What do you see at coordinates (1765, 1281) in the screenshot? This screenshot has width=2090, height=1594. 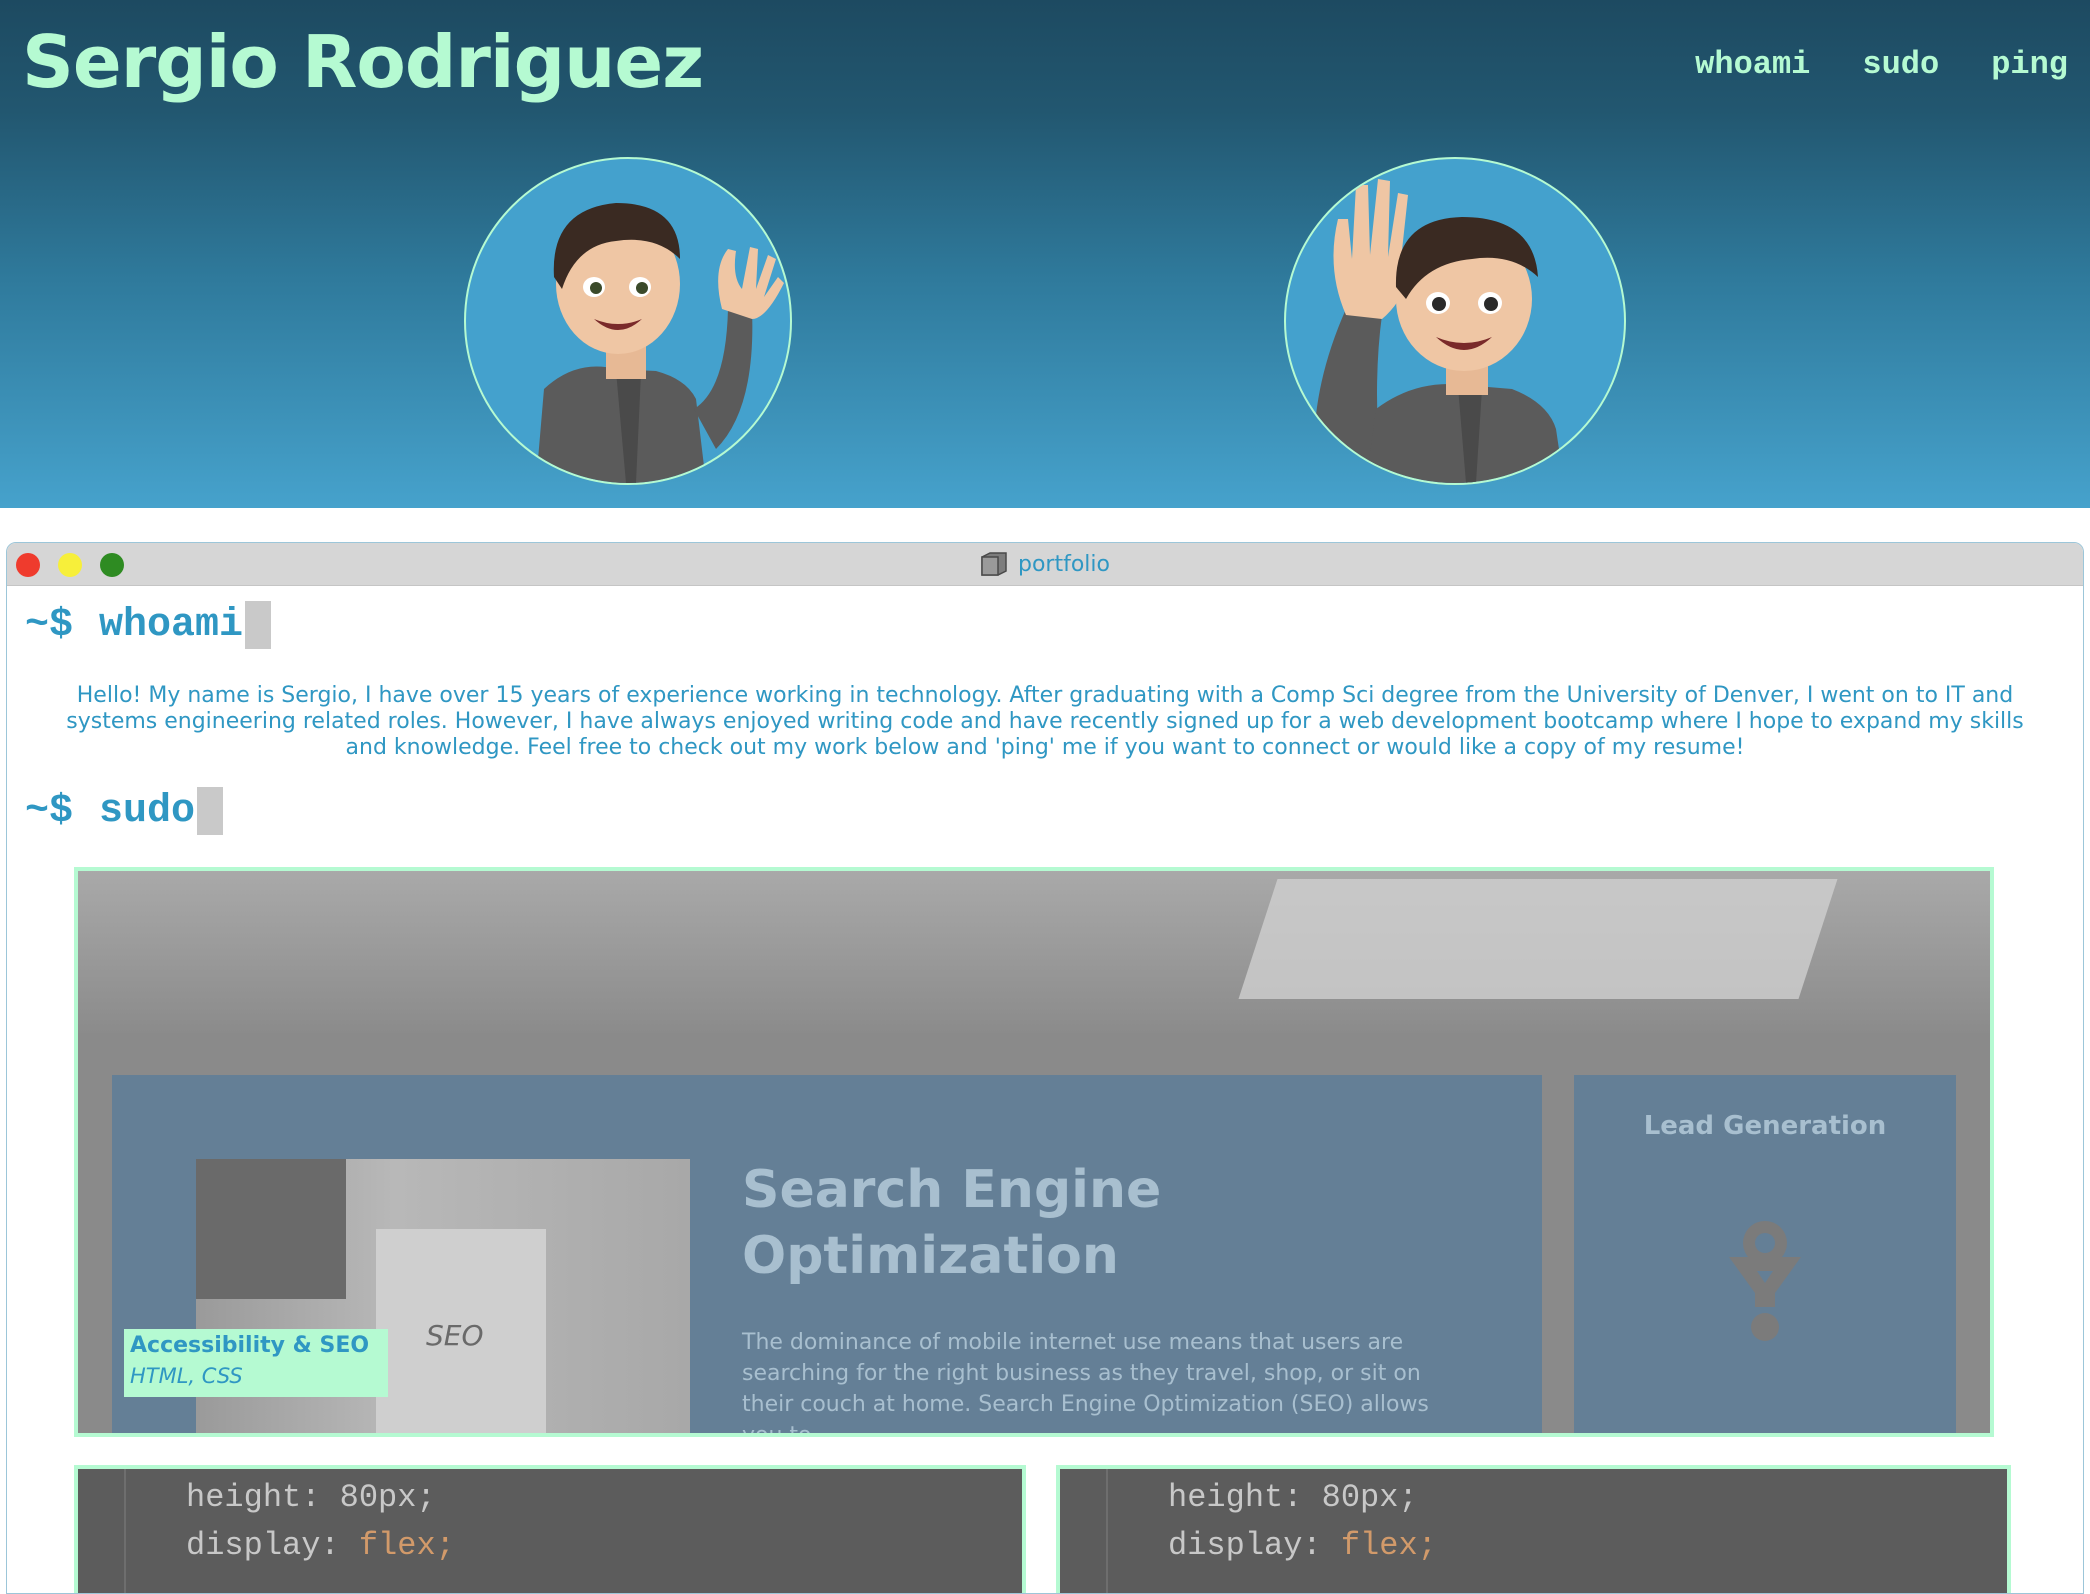 I see `funnel-gear-icon` at bounding box center [1765, 1281].